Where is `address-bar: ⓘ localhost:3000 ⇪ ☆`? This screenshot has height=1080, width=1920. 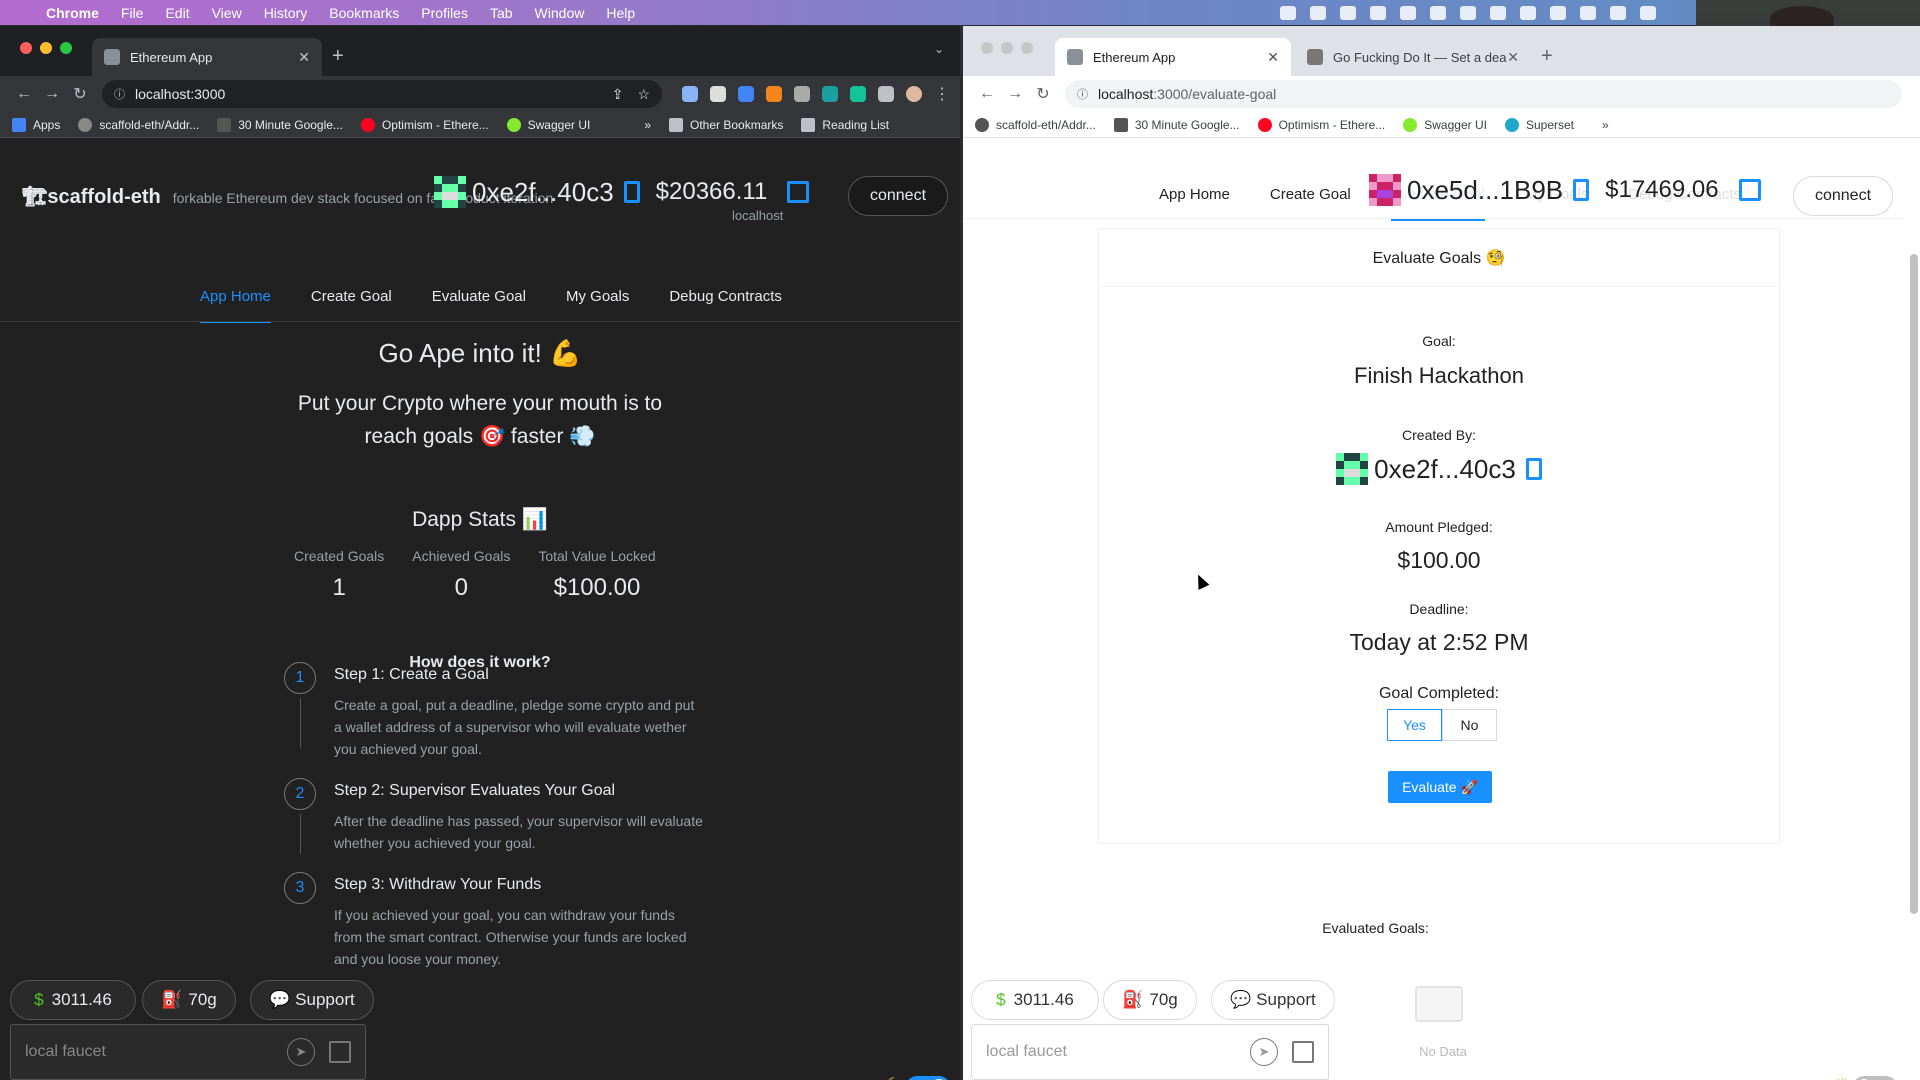 address-bar: ⓘ localhost:3000 ⇪ ☆ is located at coordinates (382, 94).